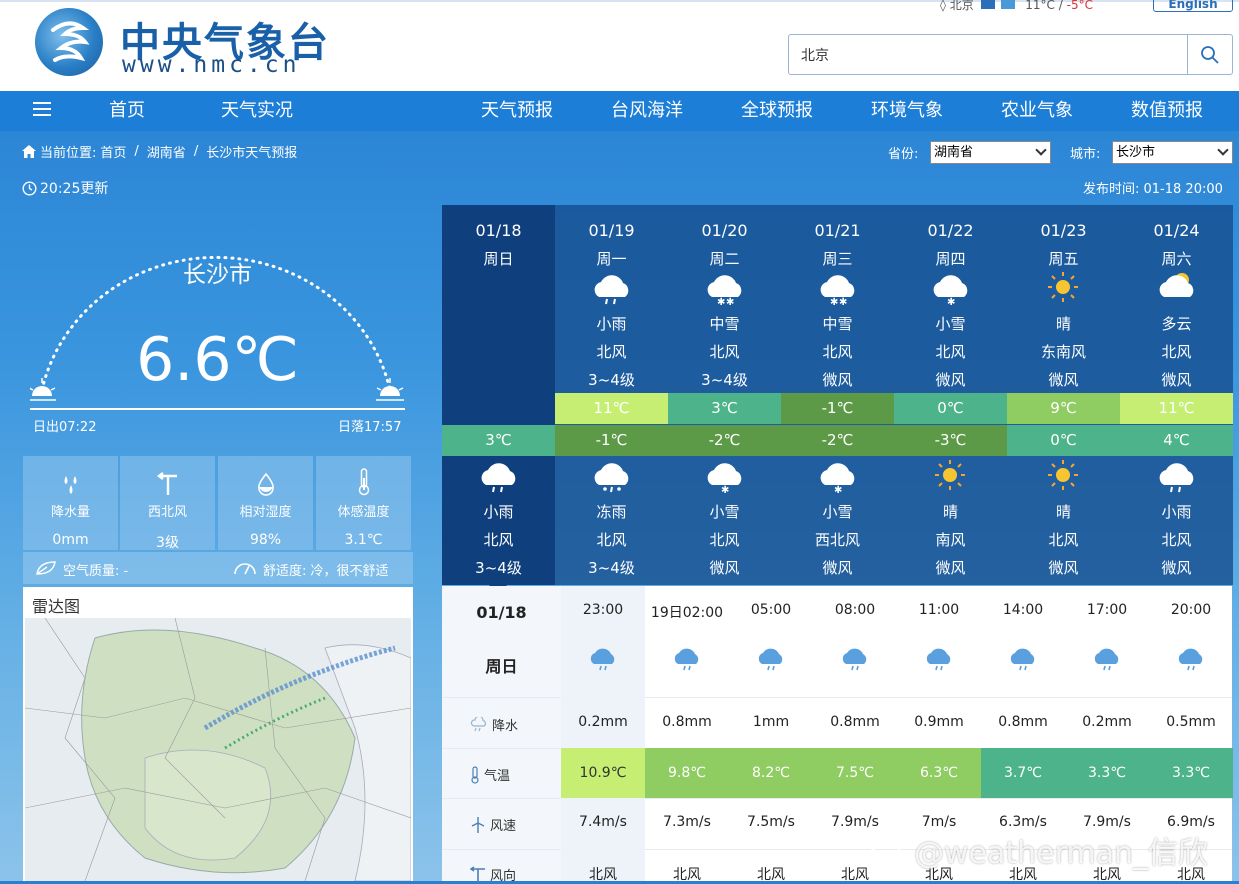 The height and width of the screenshot is (884, 1239). What do you see at coordinates (988, 54) in the screenshot?
I see `search-input` at bounding box center [988, 54].